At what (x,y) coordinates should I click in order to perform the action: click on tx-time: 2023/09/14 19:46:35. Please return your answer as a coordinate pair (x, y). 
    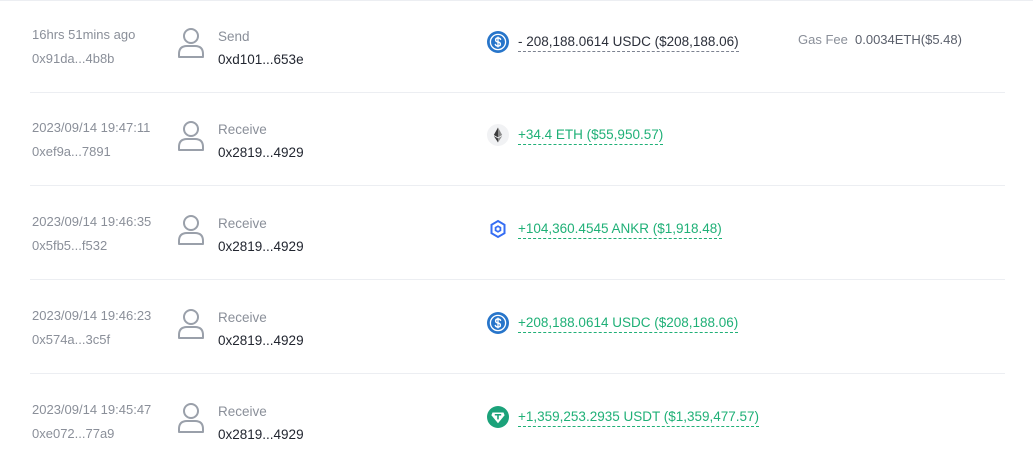
    Looking at the image, I should click on (92, 221).